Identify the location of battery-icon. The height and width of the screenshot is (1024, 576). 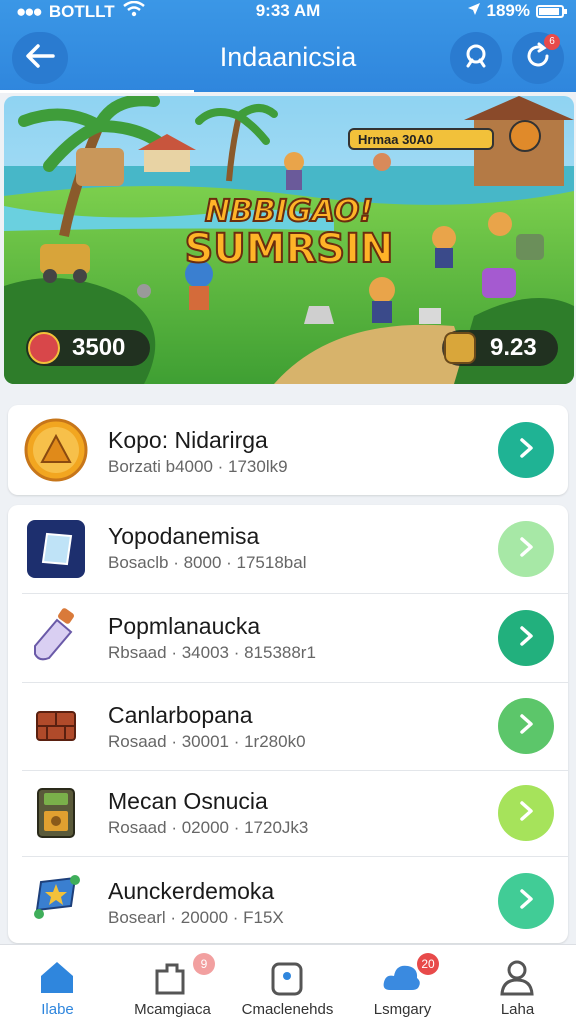
(551, 11).